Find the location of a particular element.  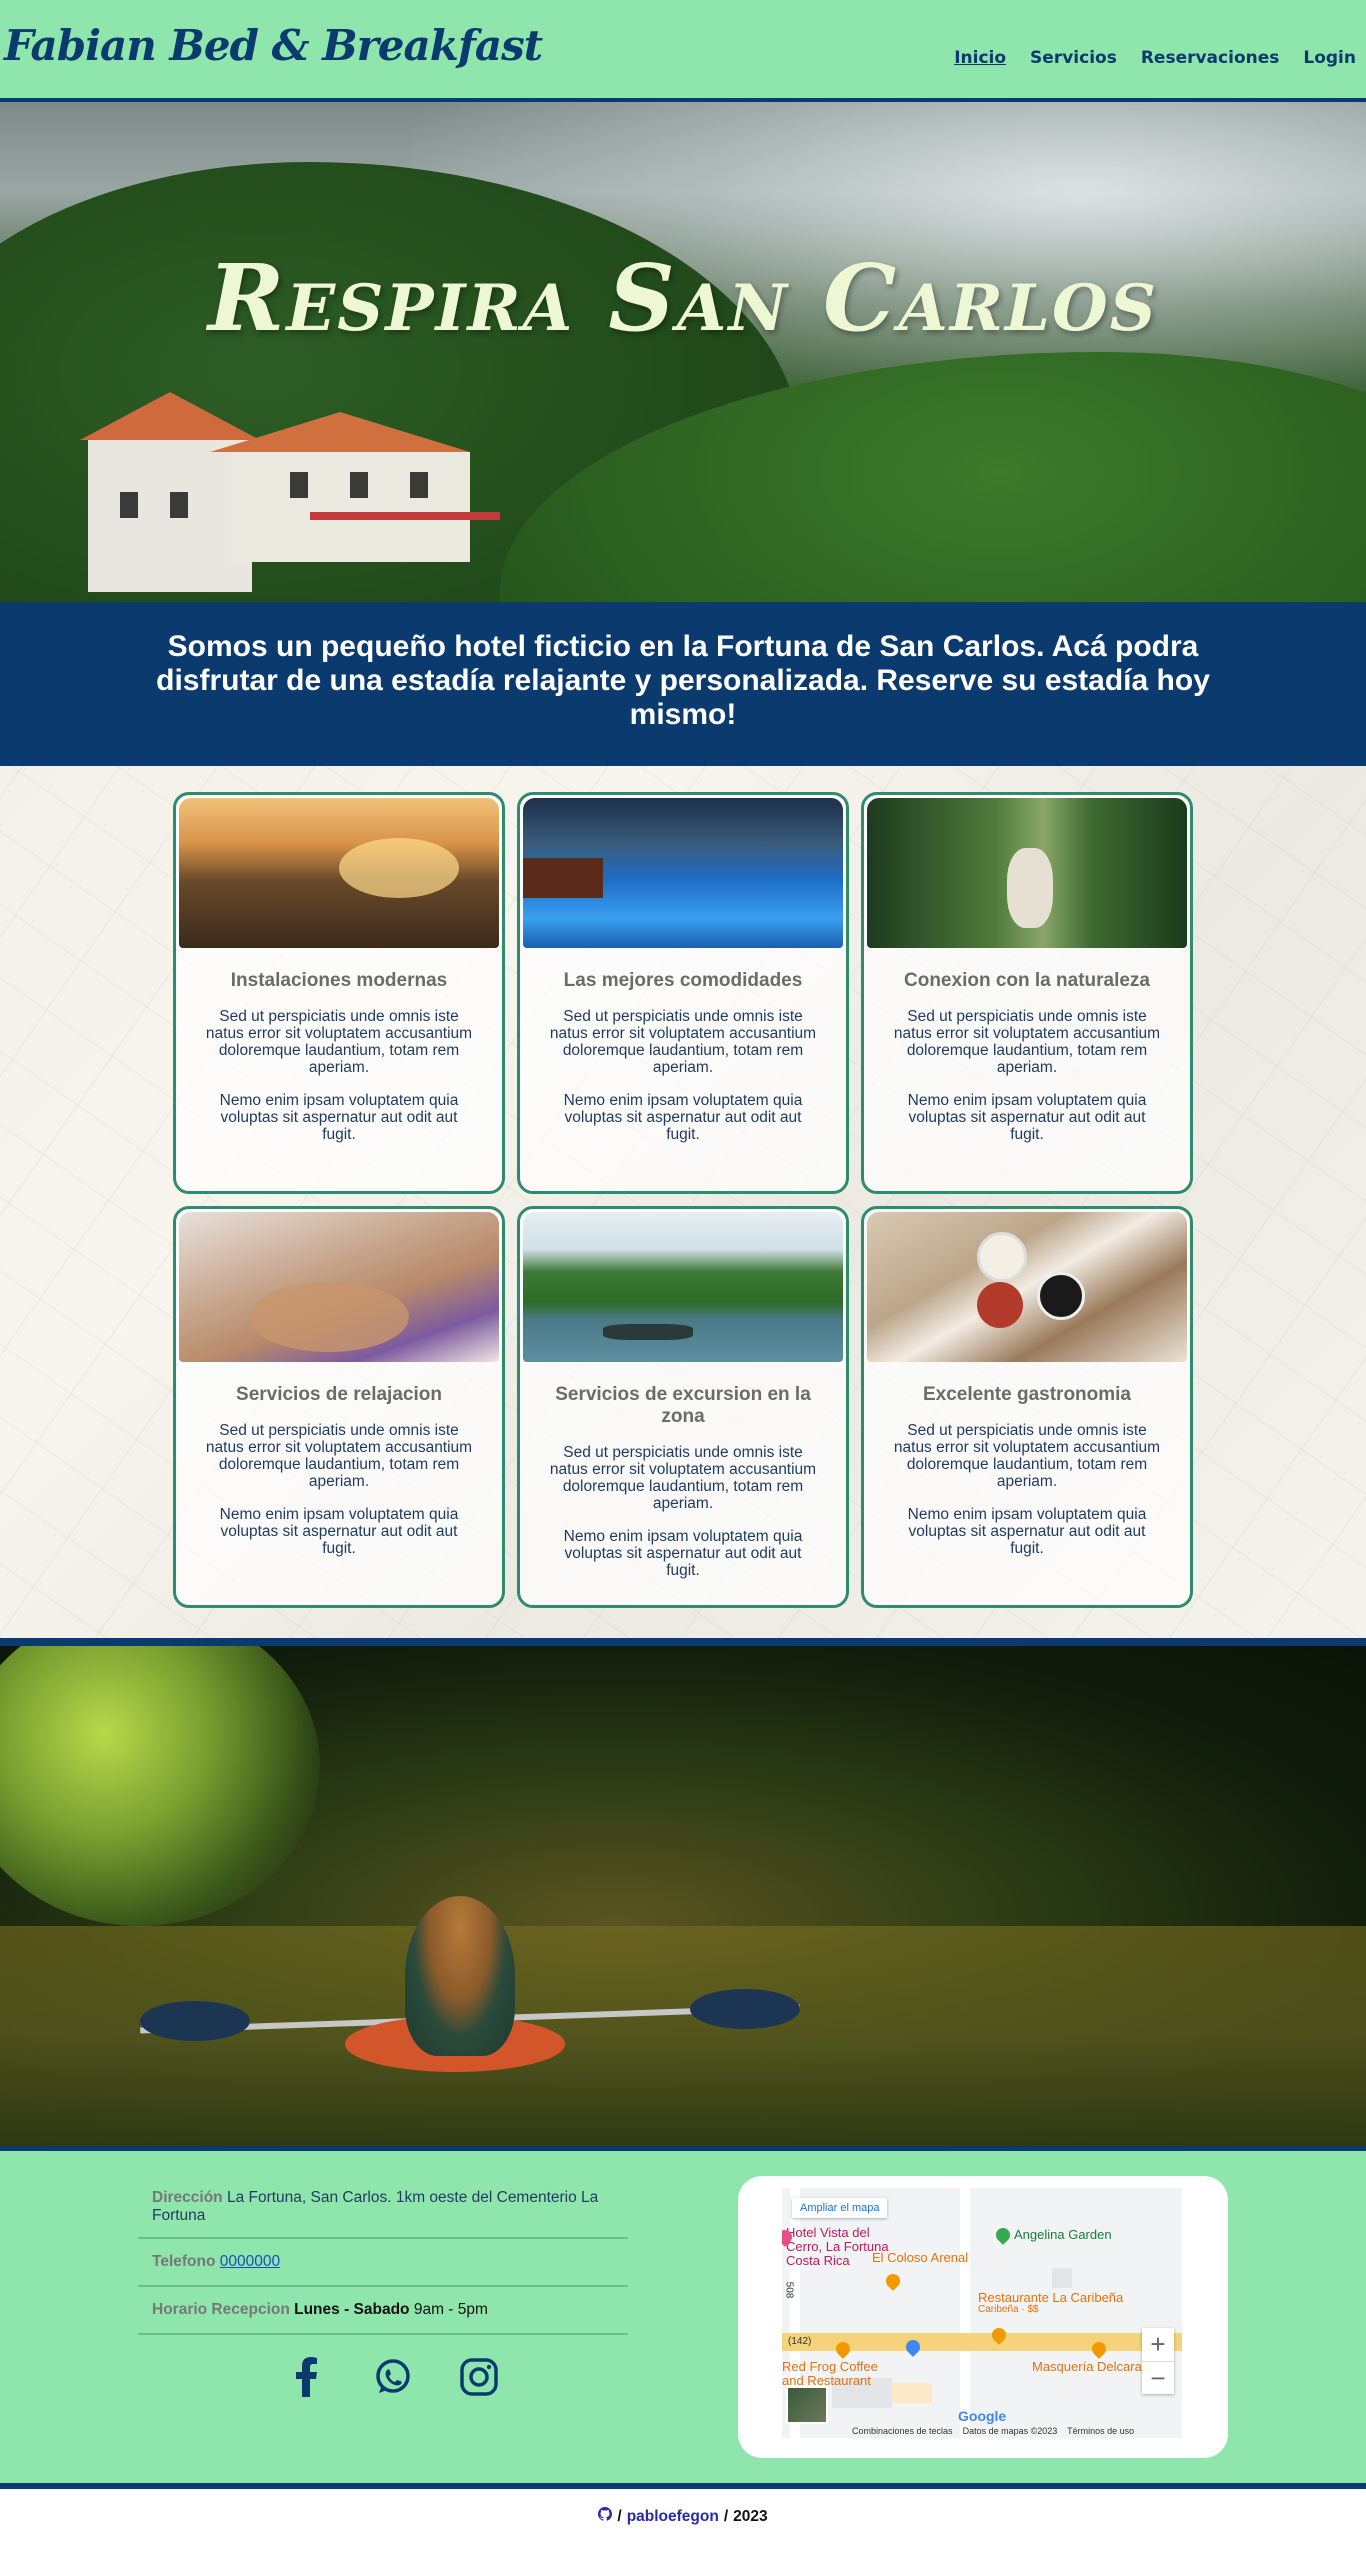

feature-title: Servicios de excursion en la zona is located at coordinates (683, 1405).